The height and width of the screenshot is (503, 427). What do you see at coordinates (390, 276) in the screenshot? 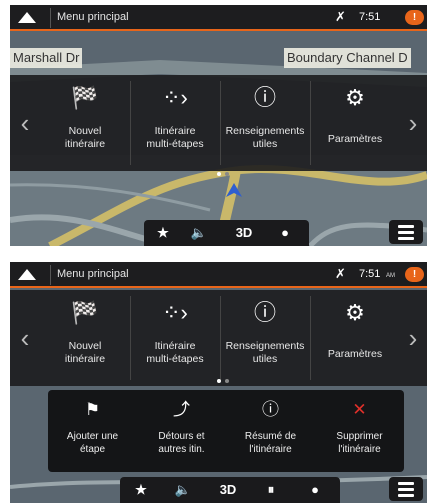
I see `am-pm-label: AM` at bounding box center [390, 276].